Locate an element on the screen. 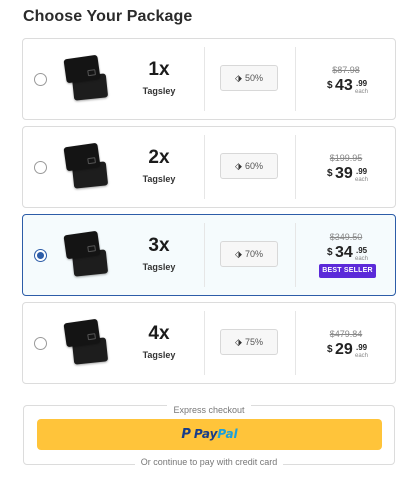 The image size is (409, 485). express-checkout-label: Express checkout is located at coordinates (209, 410).